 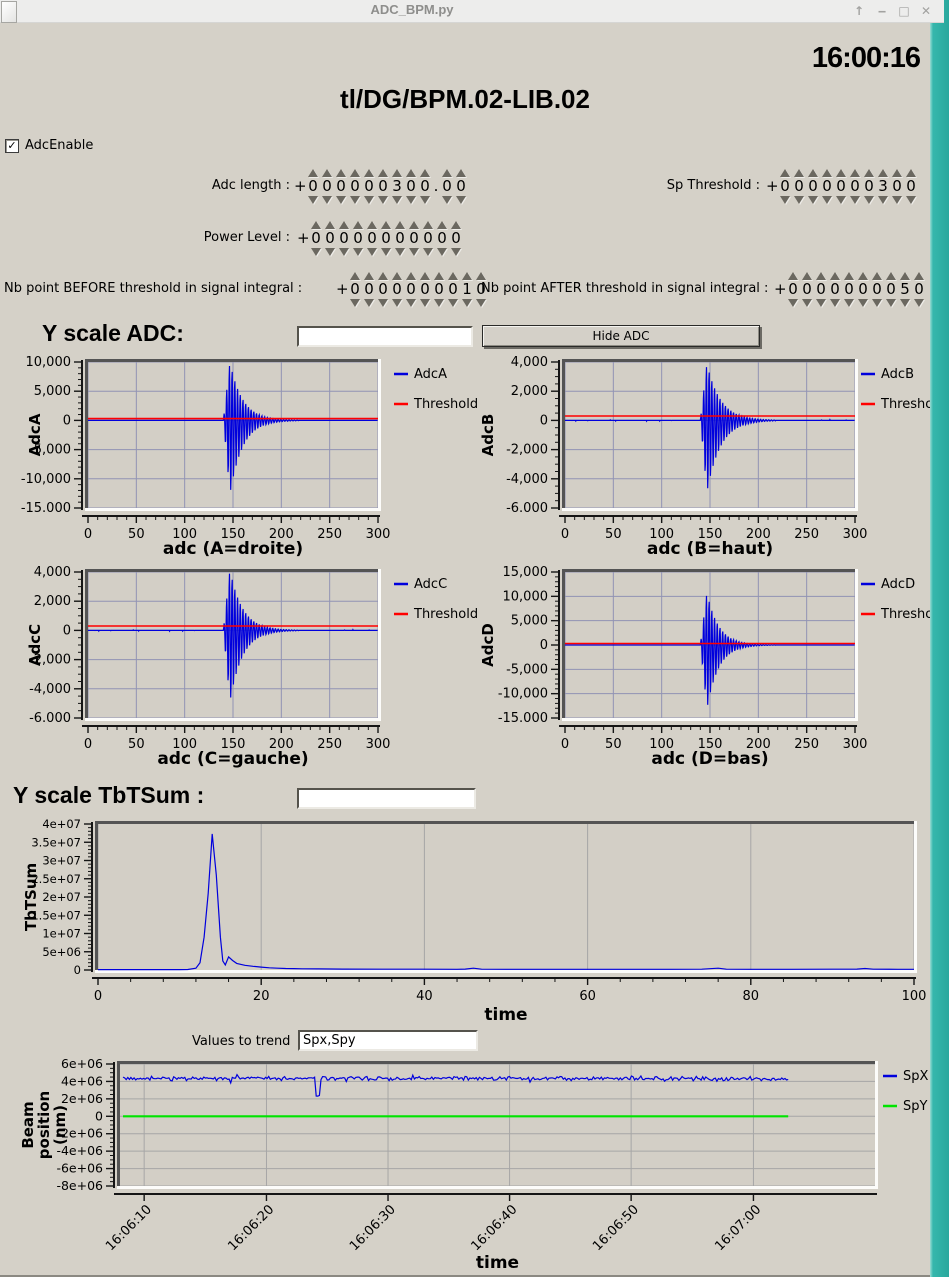 I want to click on adc-enable-checkbox: ✓, so click(x=12, y=145).